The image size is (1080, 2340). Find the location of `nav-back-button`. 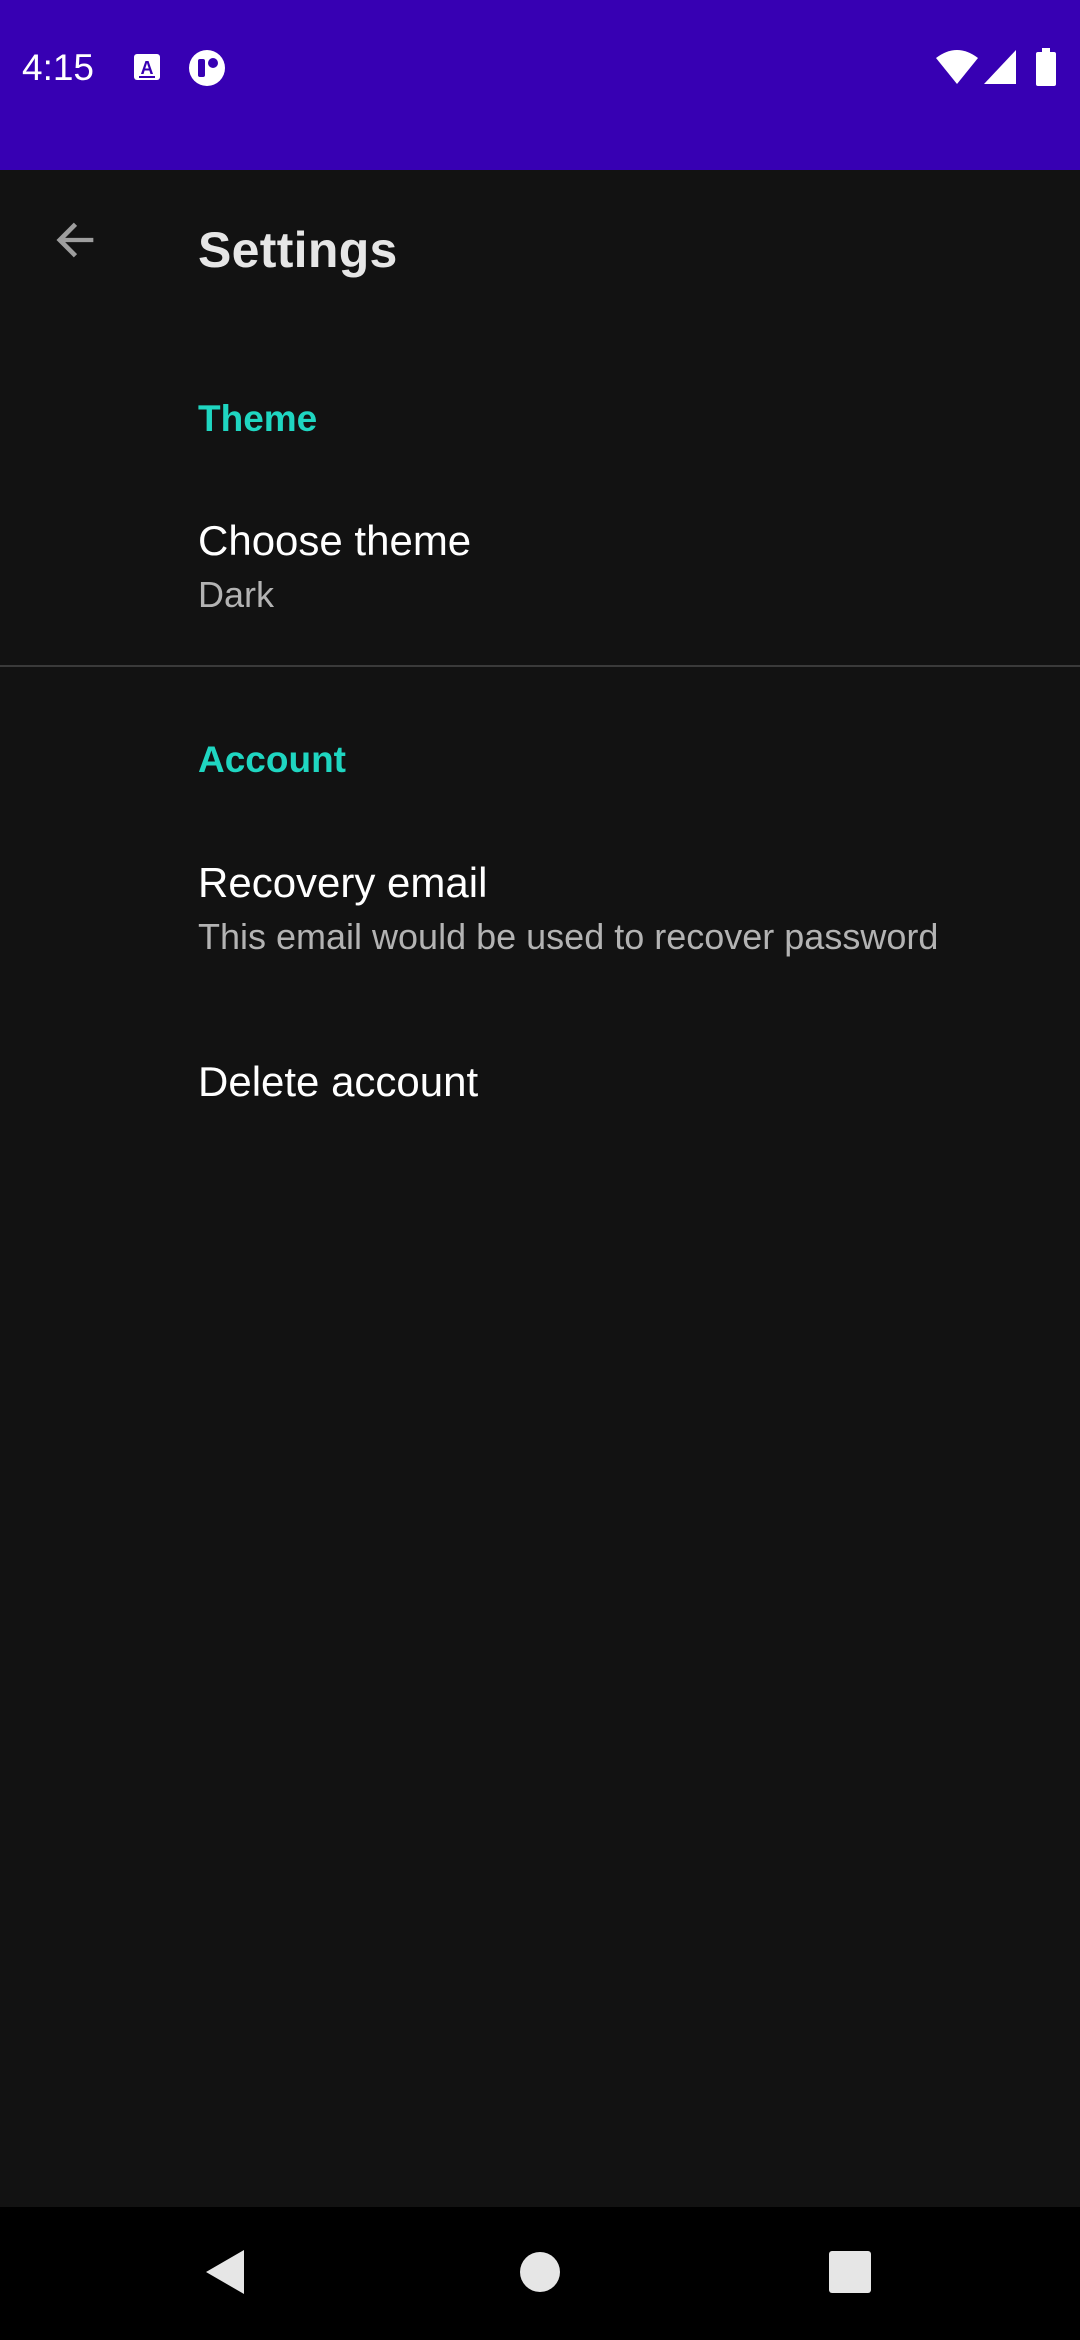

nav-back-button is located at coordinates (226, 2274).